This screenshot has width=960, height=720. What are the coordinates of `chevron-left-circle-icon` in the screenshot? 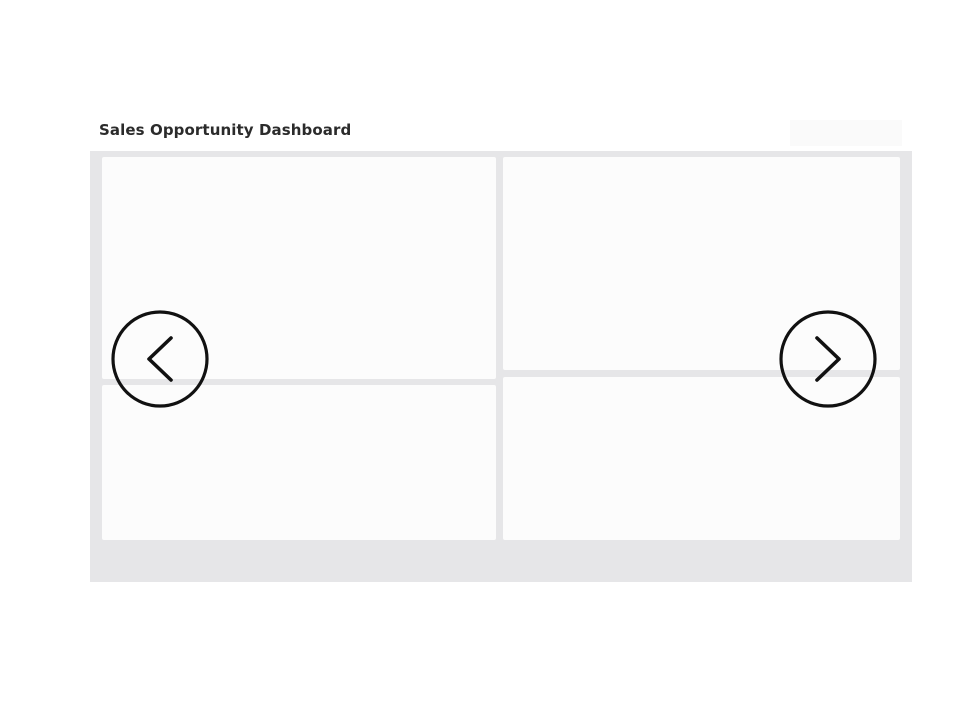 It's located at (160, 359).